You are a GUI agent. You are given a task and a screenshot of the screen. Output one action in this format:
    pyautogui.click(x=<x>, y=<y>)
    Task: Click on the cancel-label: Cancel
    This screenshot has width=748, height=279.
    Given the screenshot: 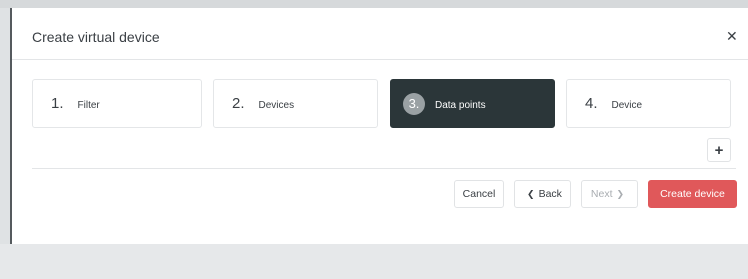 What is the action you would take?
    pyautogui.click(x=479, y=194)
    